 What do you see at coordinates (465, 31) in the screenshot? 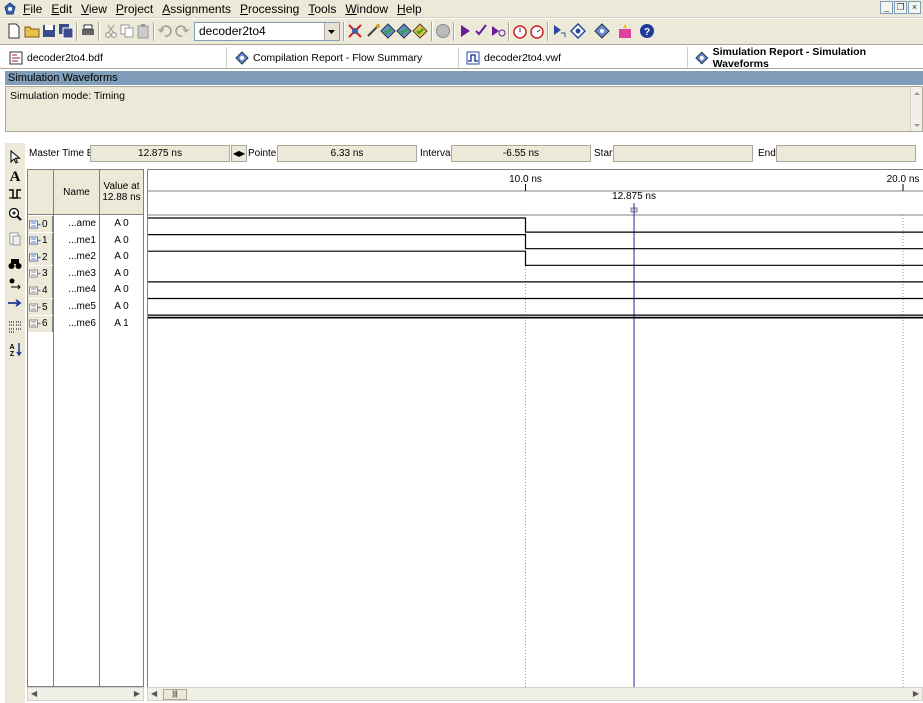
I see `start-compilation-icon` at bounding box center [465, 31].